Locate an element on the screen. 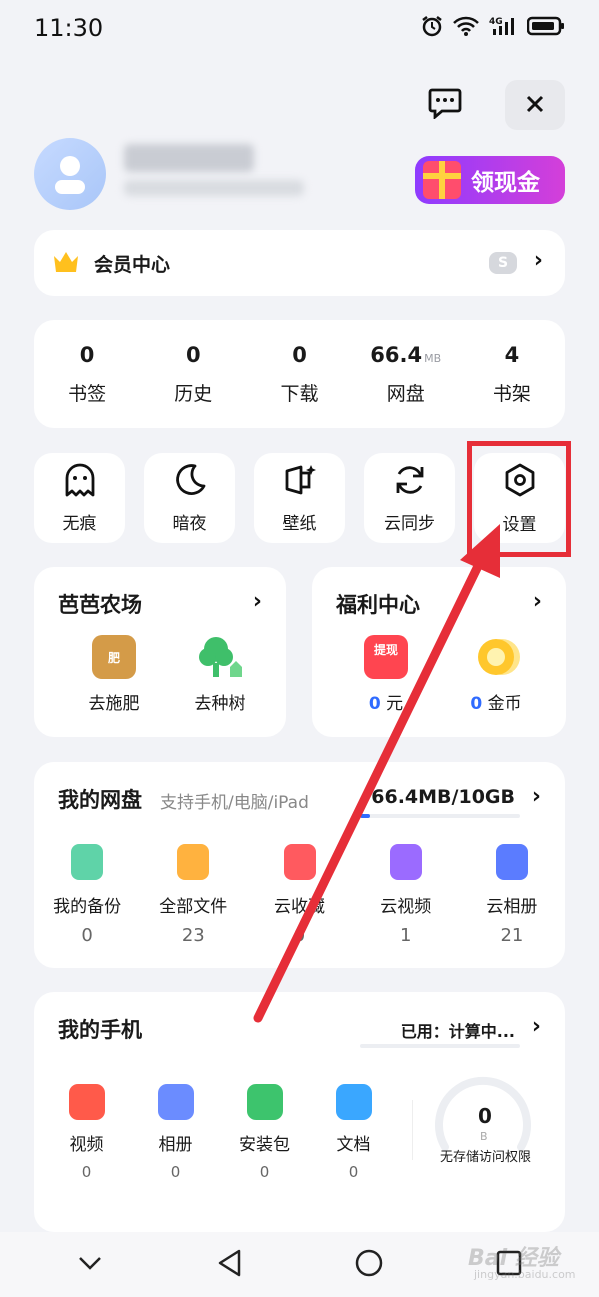 The image size is (599, 1297). welfare-card: 福利中心 › 提现 0 元 0 金币 is located at coordinates (439, 652).